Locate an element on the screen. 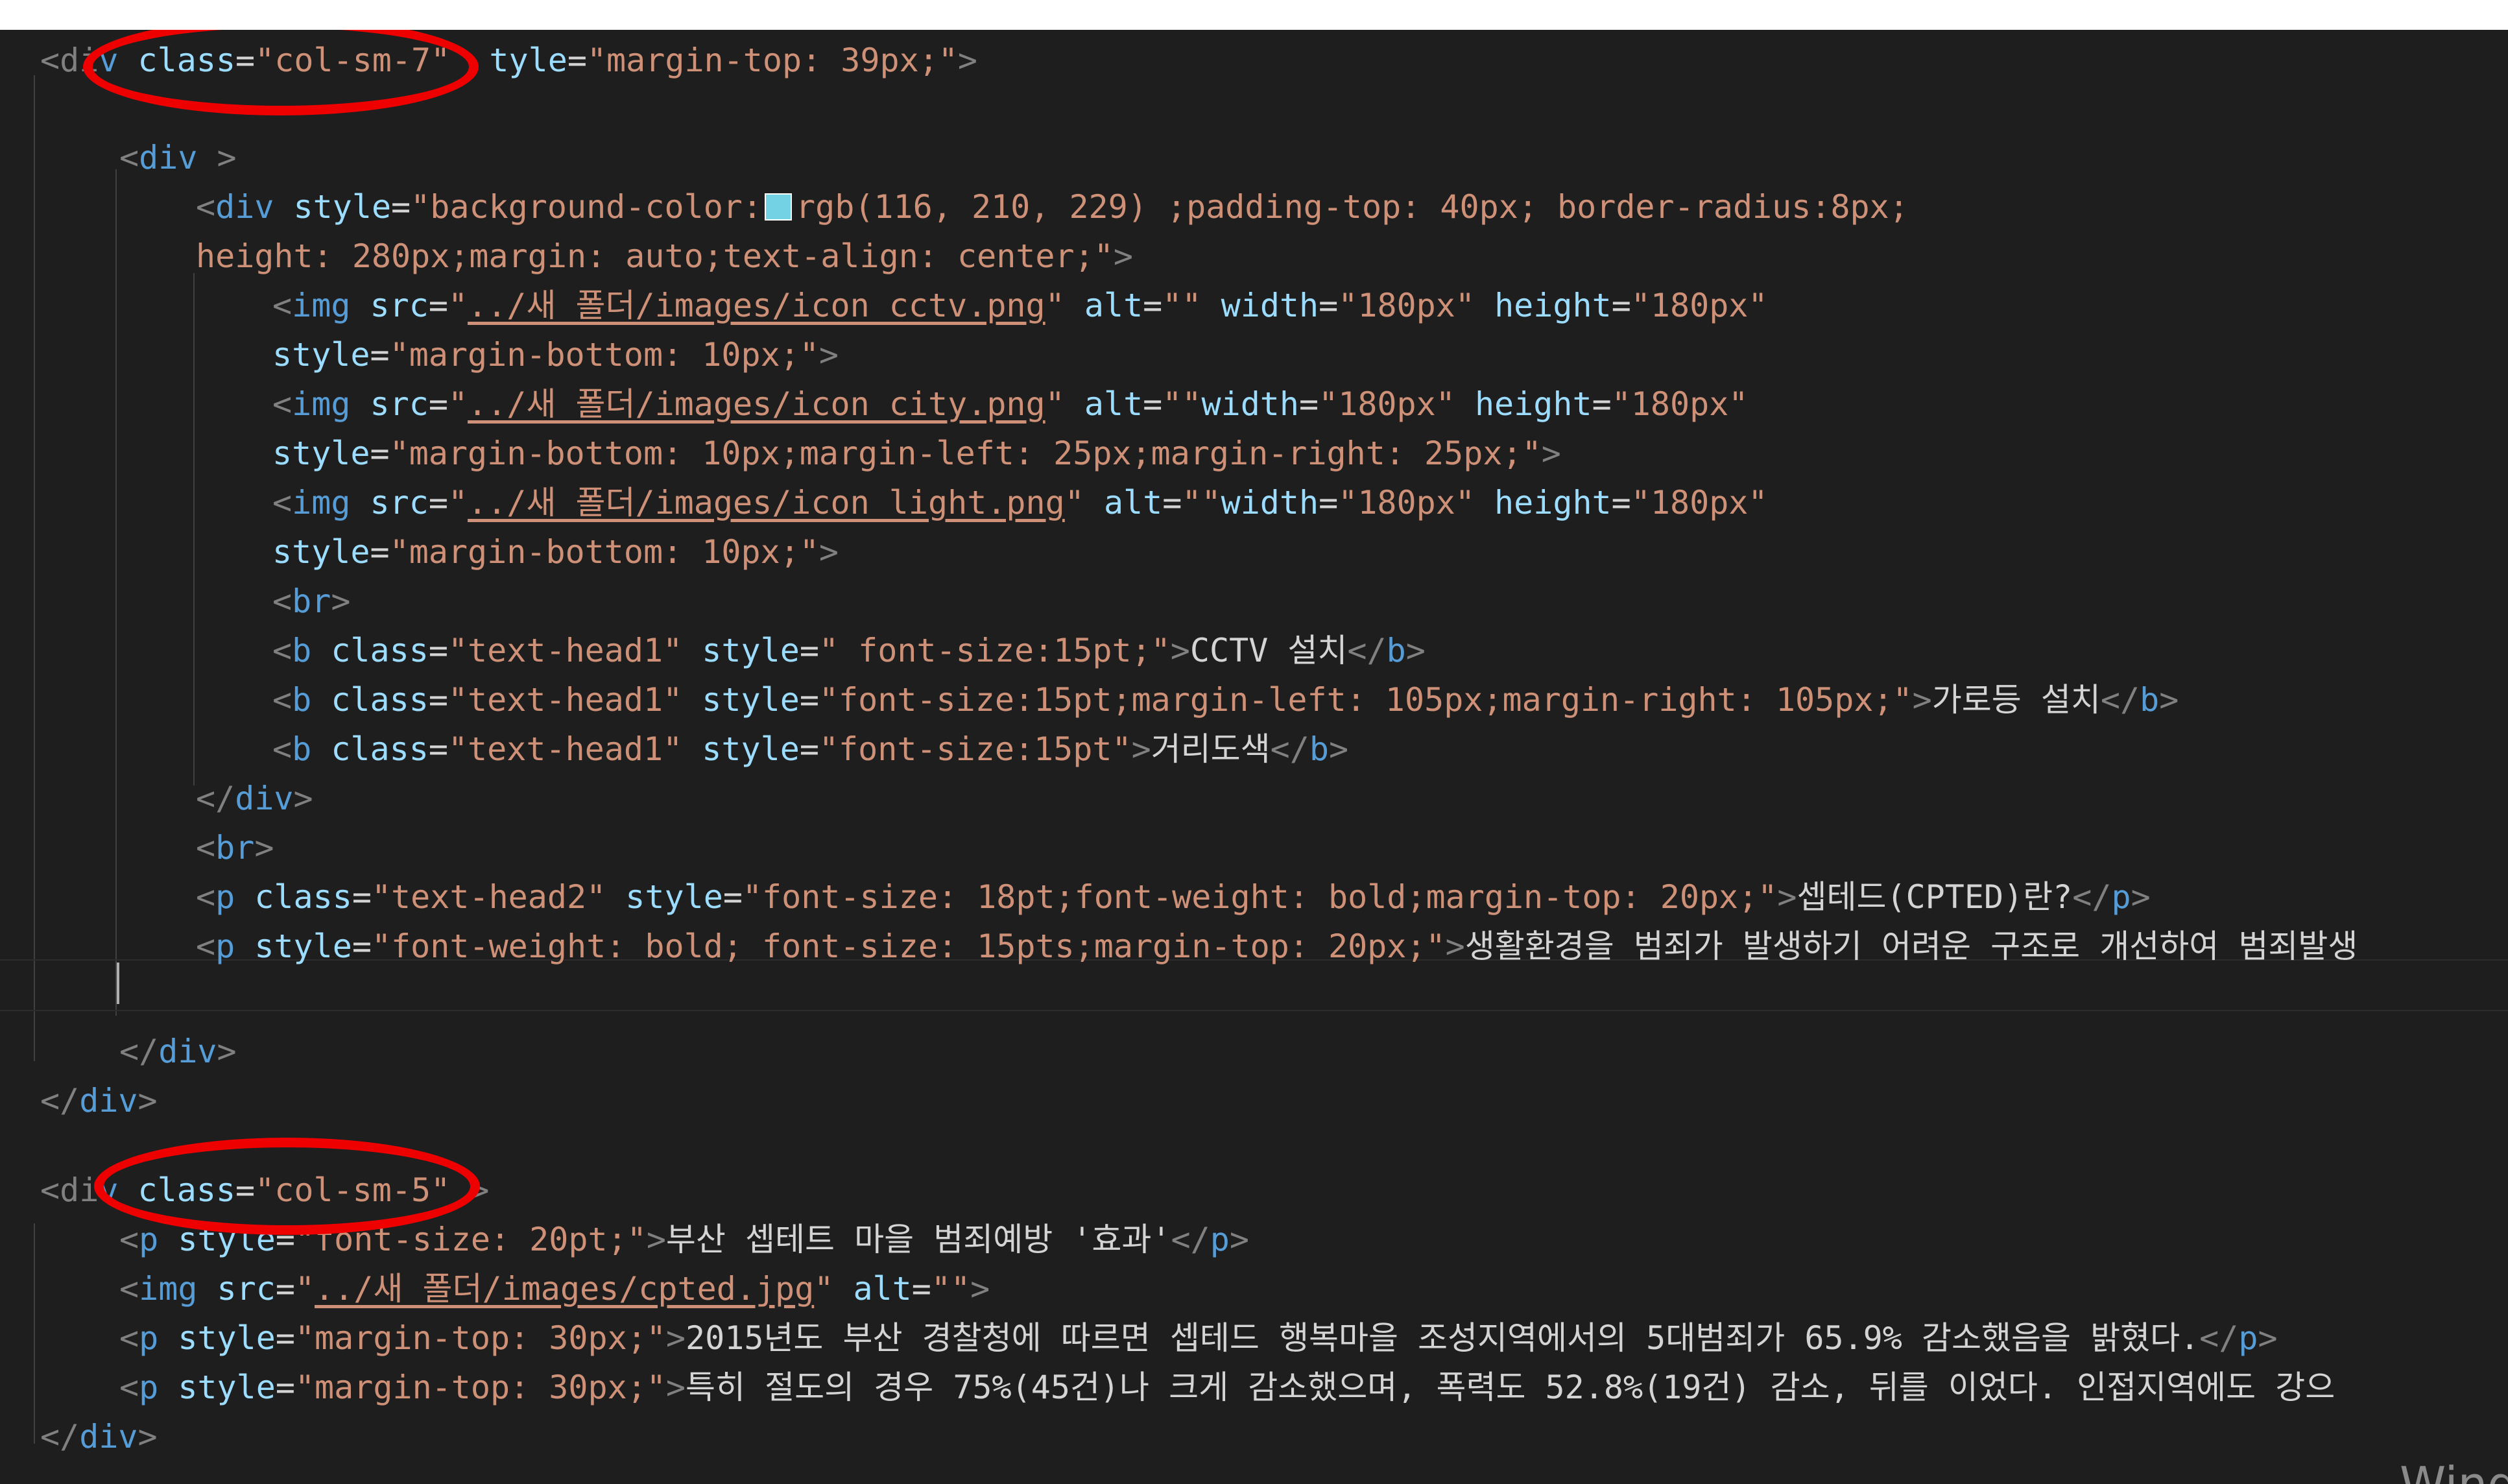 This screenshot has width=2508, height=1484. link-path: ../새 폴더/images/cpted.jpg is located at coordinates (564, 1289).